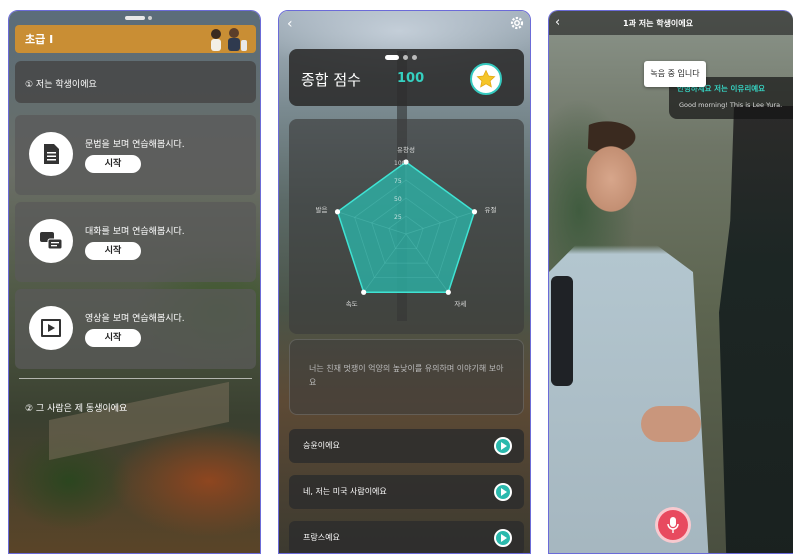 The height and width of the screenshot is (554, 793). Describe the element at coordinates (406, 446) in the screenshot. I see `answer-item: 승윤이에요` at that location.